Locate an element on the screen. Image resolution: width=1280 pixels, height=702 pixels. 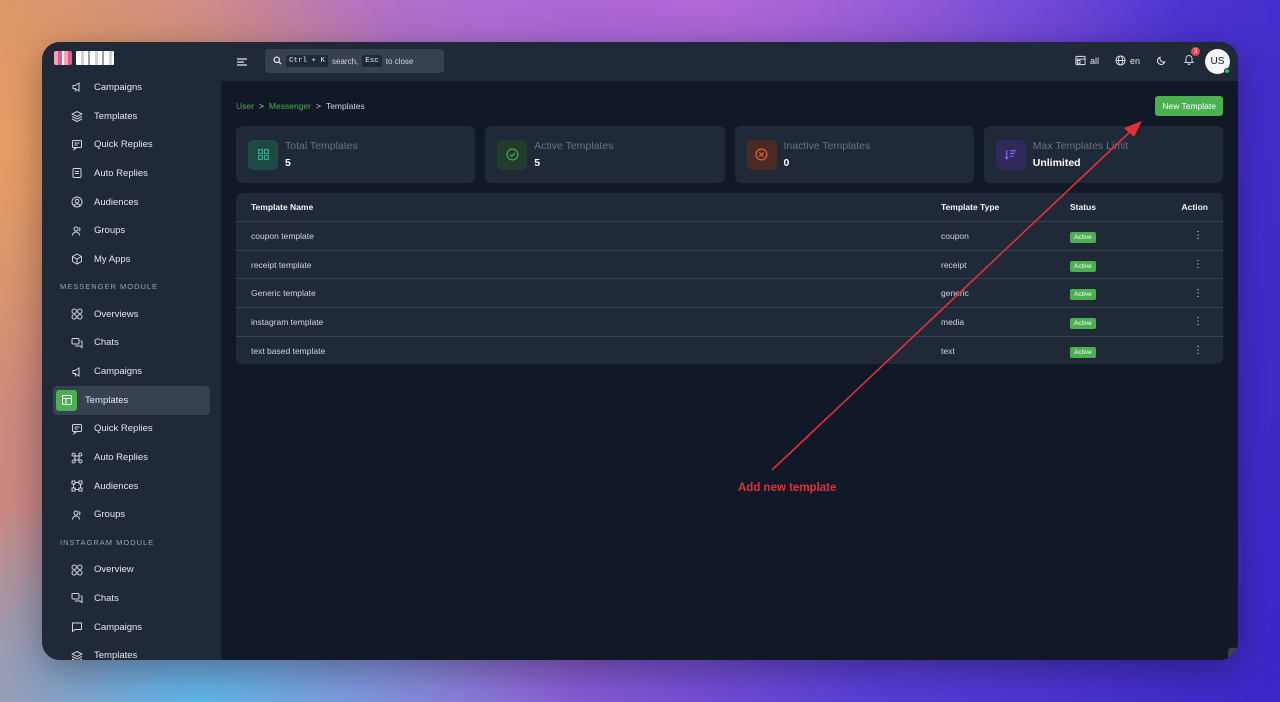
message-icon is located at coordinates (77, 145).